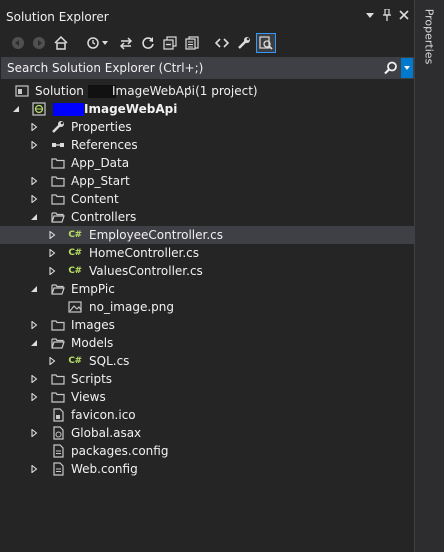 Image resolution: width=444 pixels, height=552 pixels. Describe the element at coordinates (207, 469) in the screenshot. I see `tree-row-web-config: Web.config` at that location.